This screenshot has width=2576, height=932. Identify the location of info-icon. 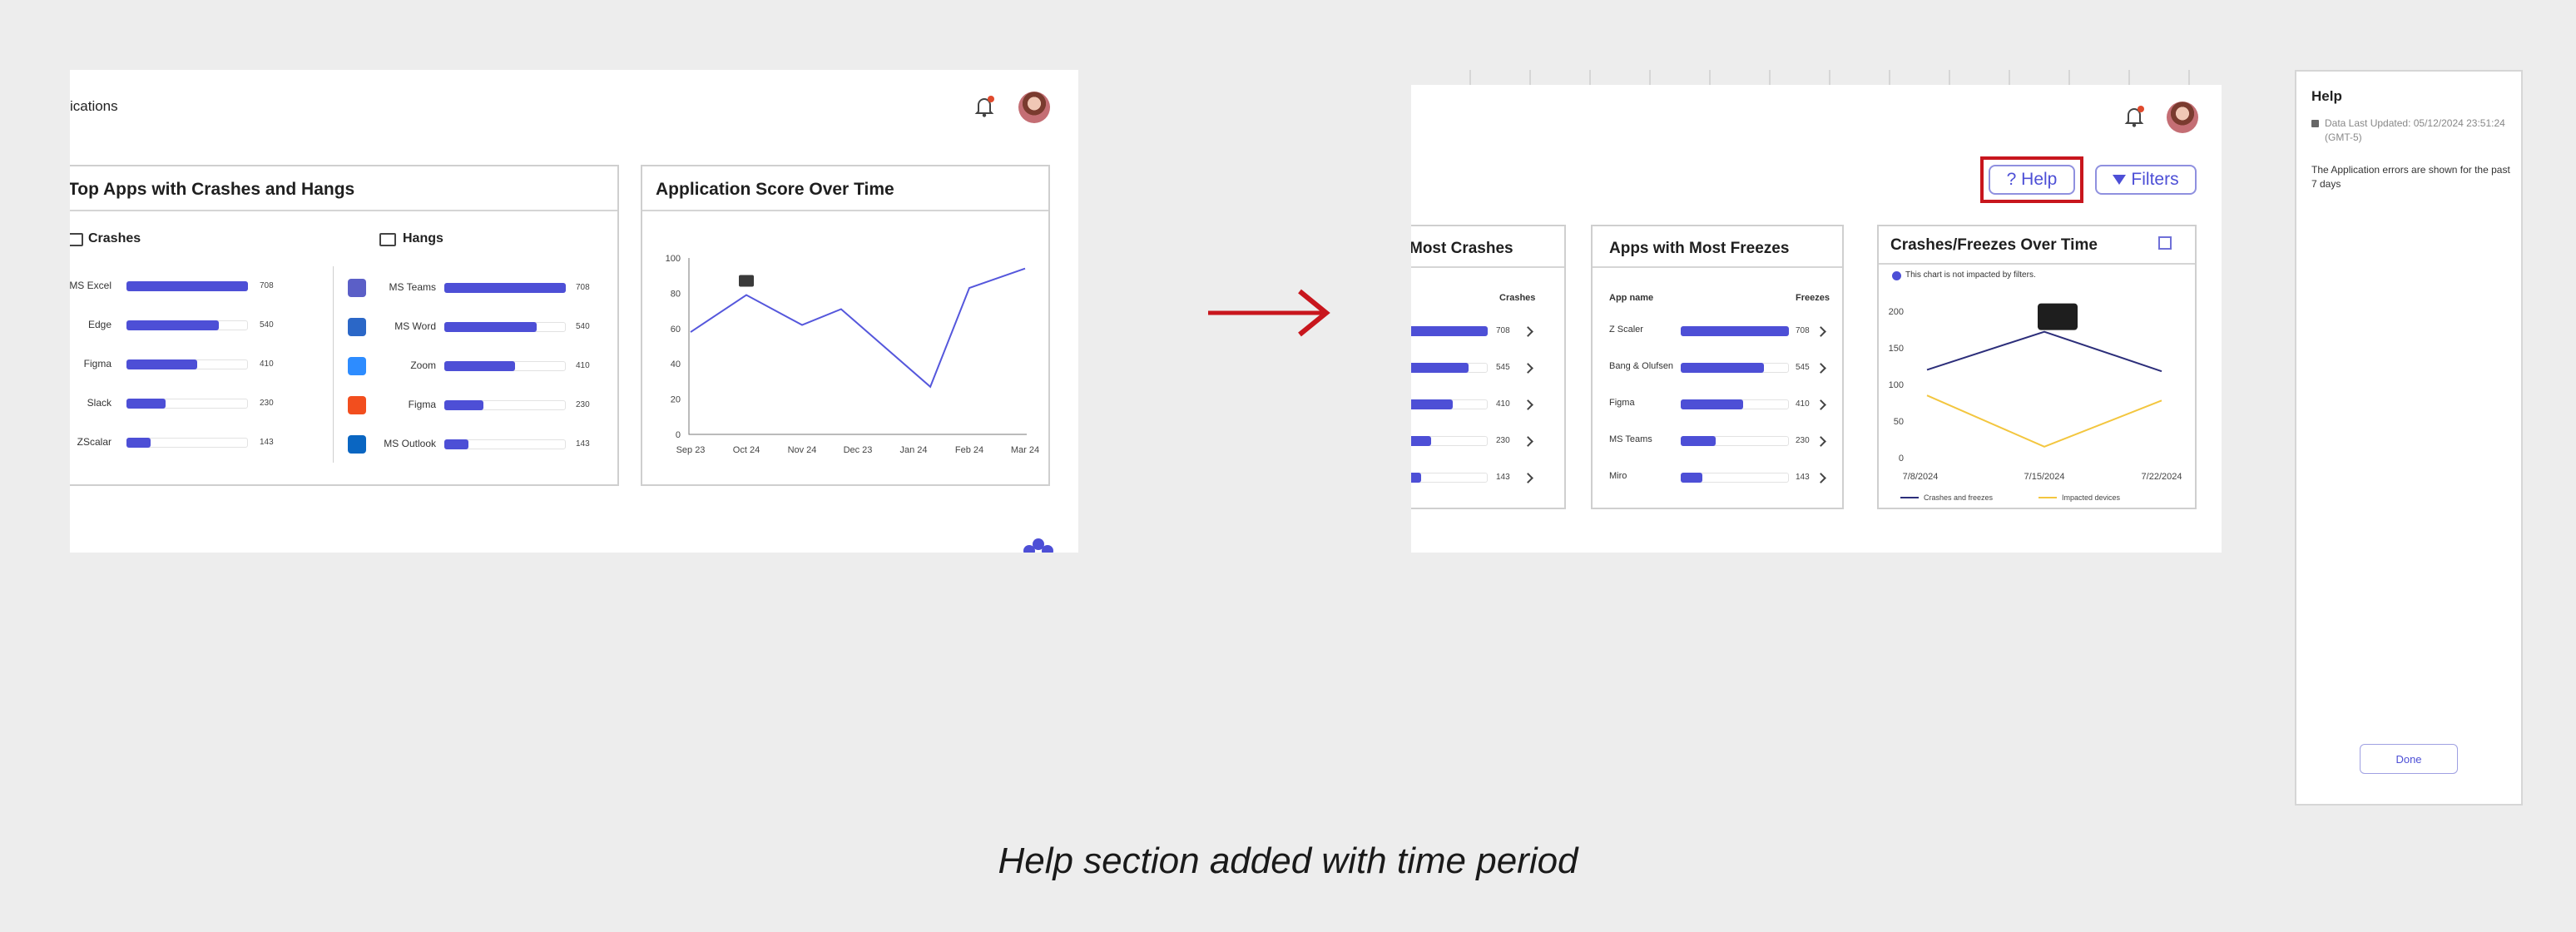
(1897, 275).